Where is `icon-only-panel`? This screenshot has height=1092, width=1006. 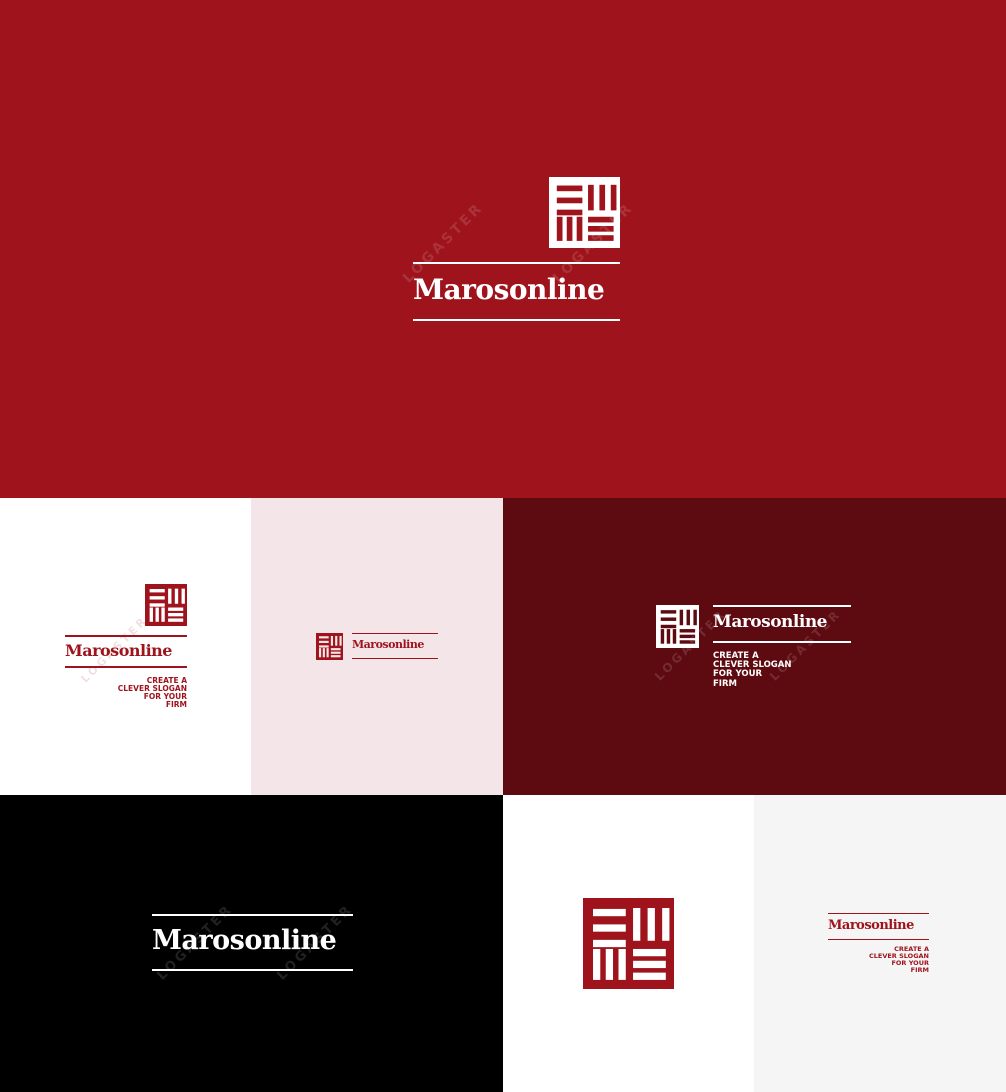
icon-only-panel is located at coordinates (628, 943).